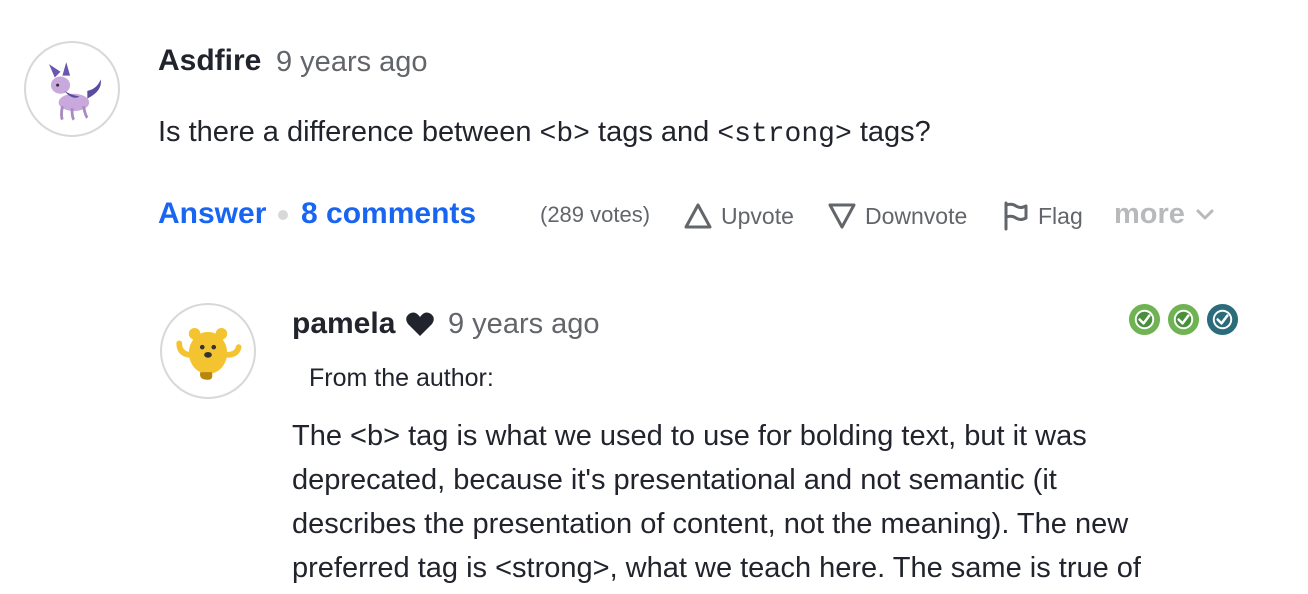  I want to click on flag-icon, so click(1016, 216).